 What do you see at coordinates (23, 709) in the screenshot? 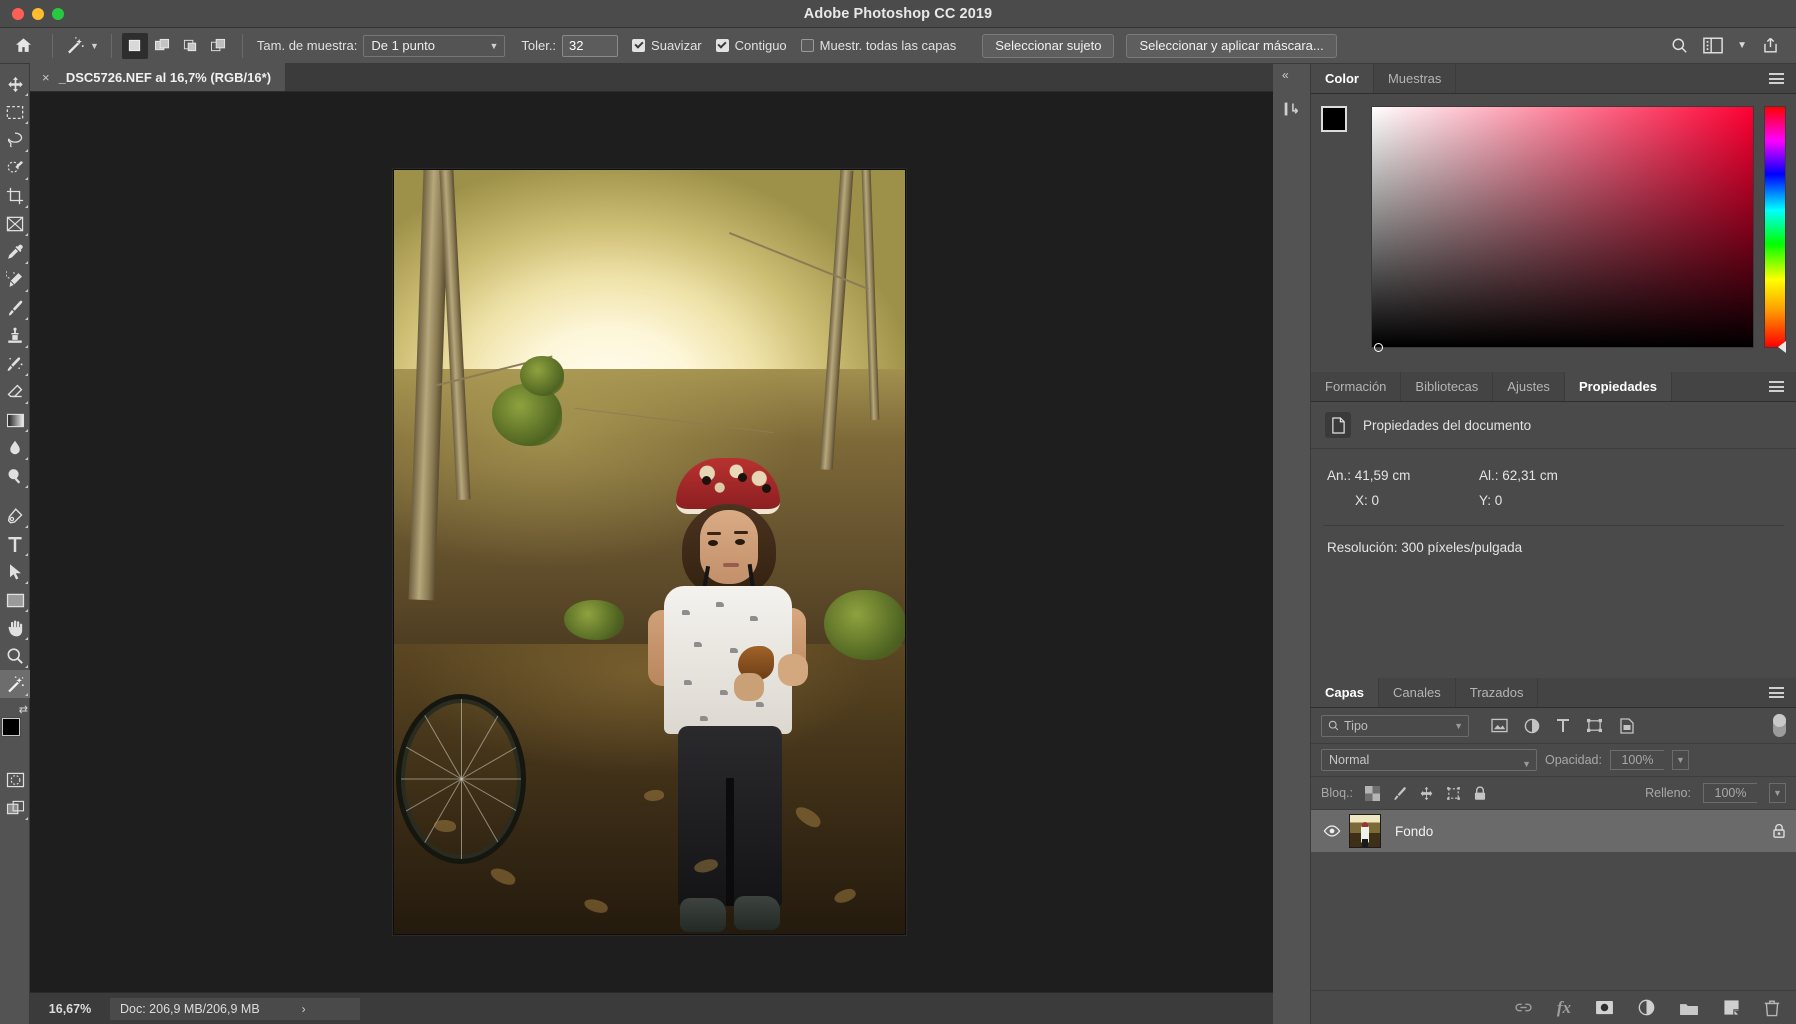
I see `swap-colors-icon: ⇄` at bounding box center [23, 709].